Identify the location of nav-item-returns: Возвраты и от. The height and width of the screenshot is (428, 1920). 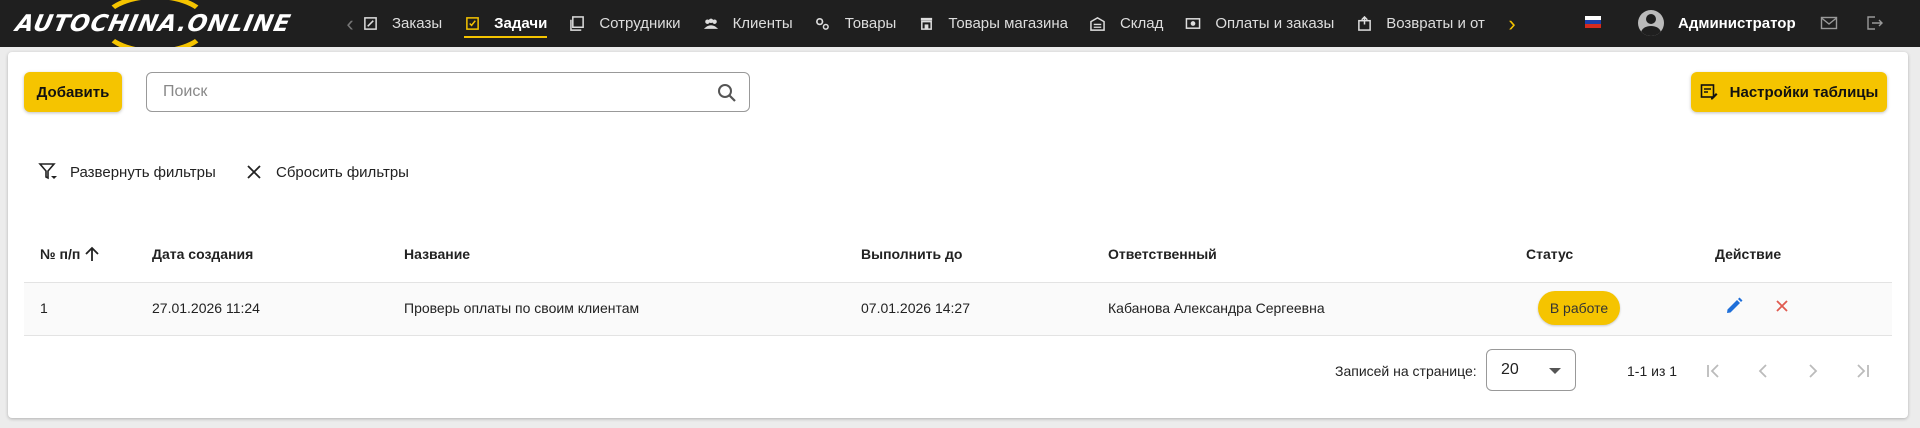
(1420, 23).